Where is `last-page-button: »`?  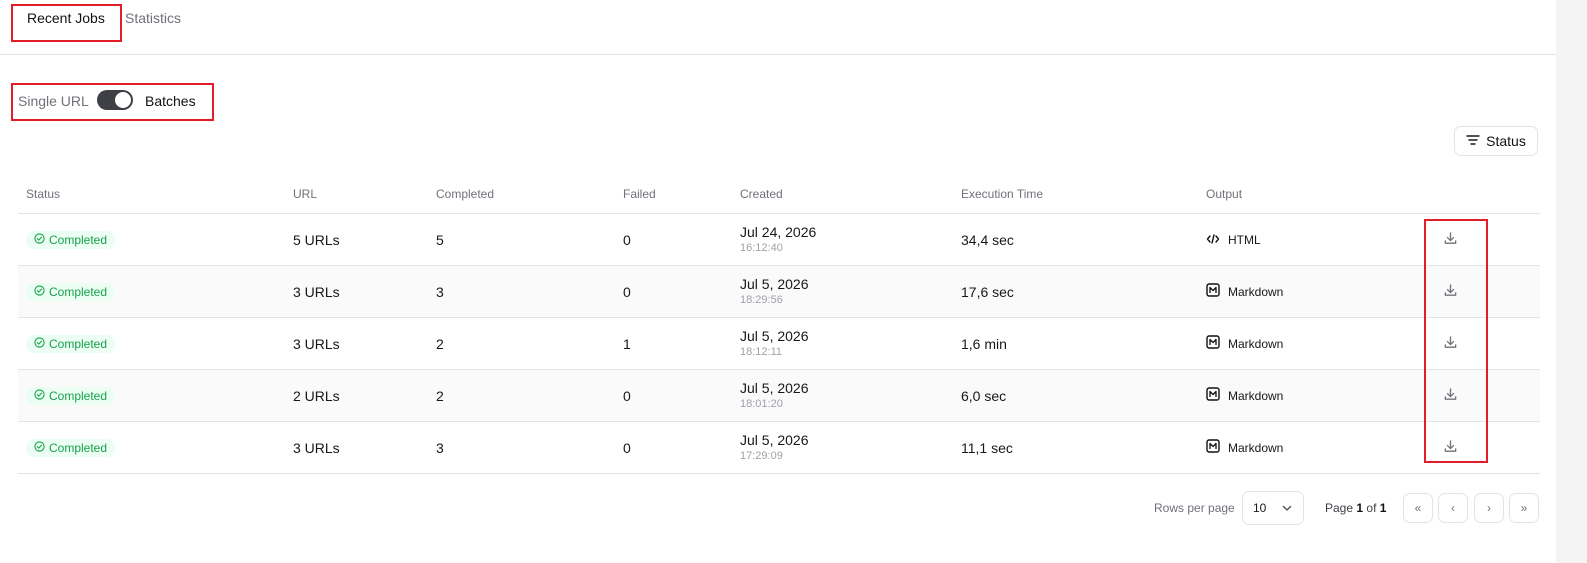 last-page-button: » is located at coordinates (1524, 508).